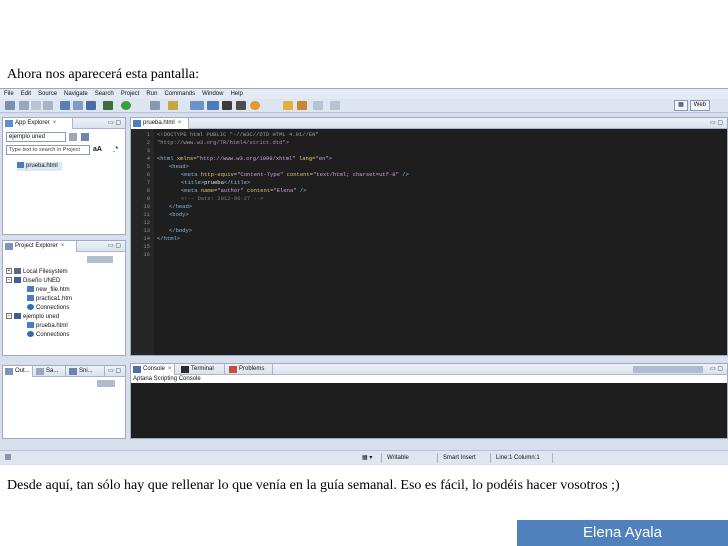 The width and height of the screenshot is (728, 546). I want to click on menu-edit: Edit, so click(26, 94).